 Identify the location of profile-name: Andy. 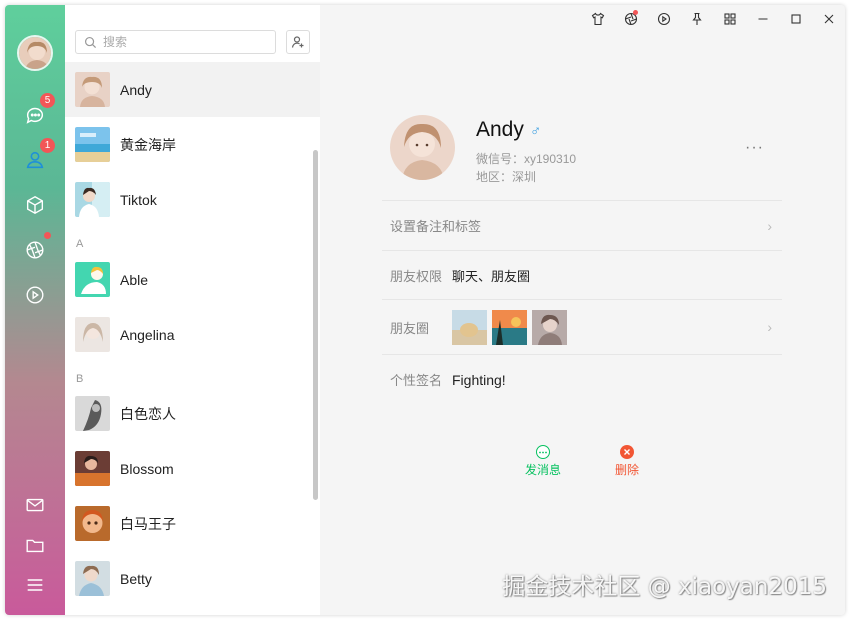
(500, 129).